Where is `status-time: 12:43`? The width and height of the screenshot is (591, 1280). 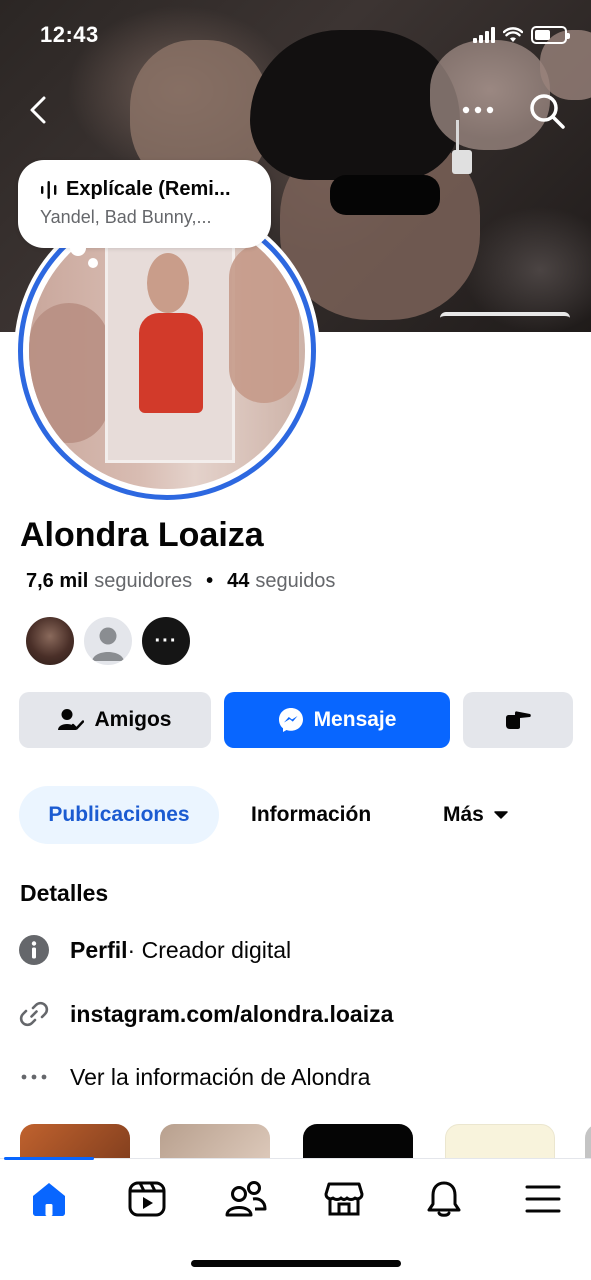
status-time: 12:43 is located at coordinates (69, 34).